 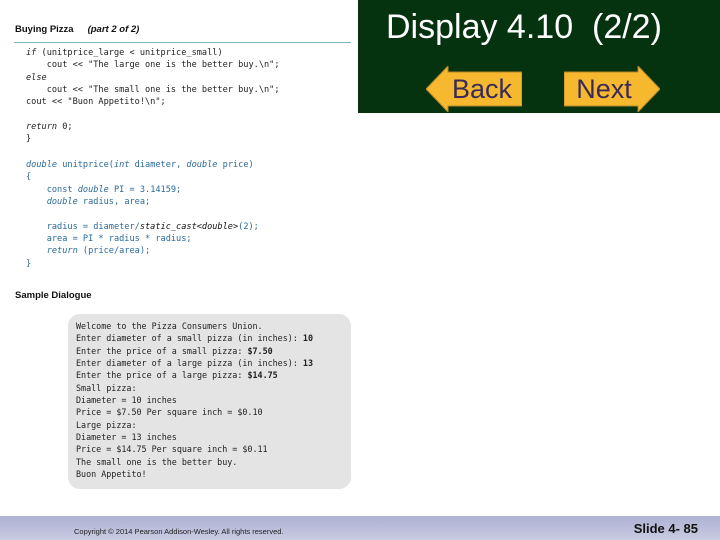 I want to click on code-line: Diameter = 10 inches, so click(x=194, y=400).